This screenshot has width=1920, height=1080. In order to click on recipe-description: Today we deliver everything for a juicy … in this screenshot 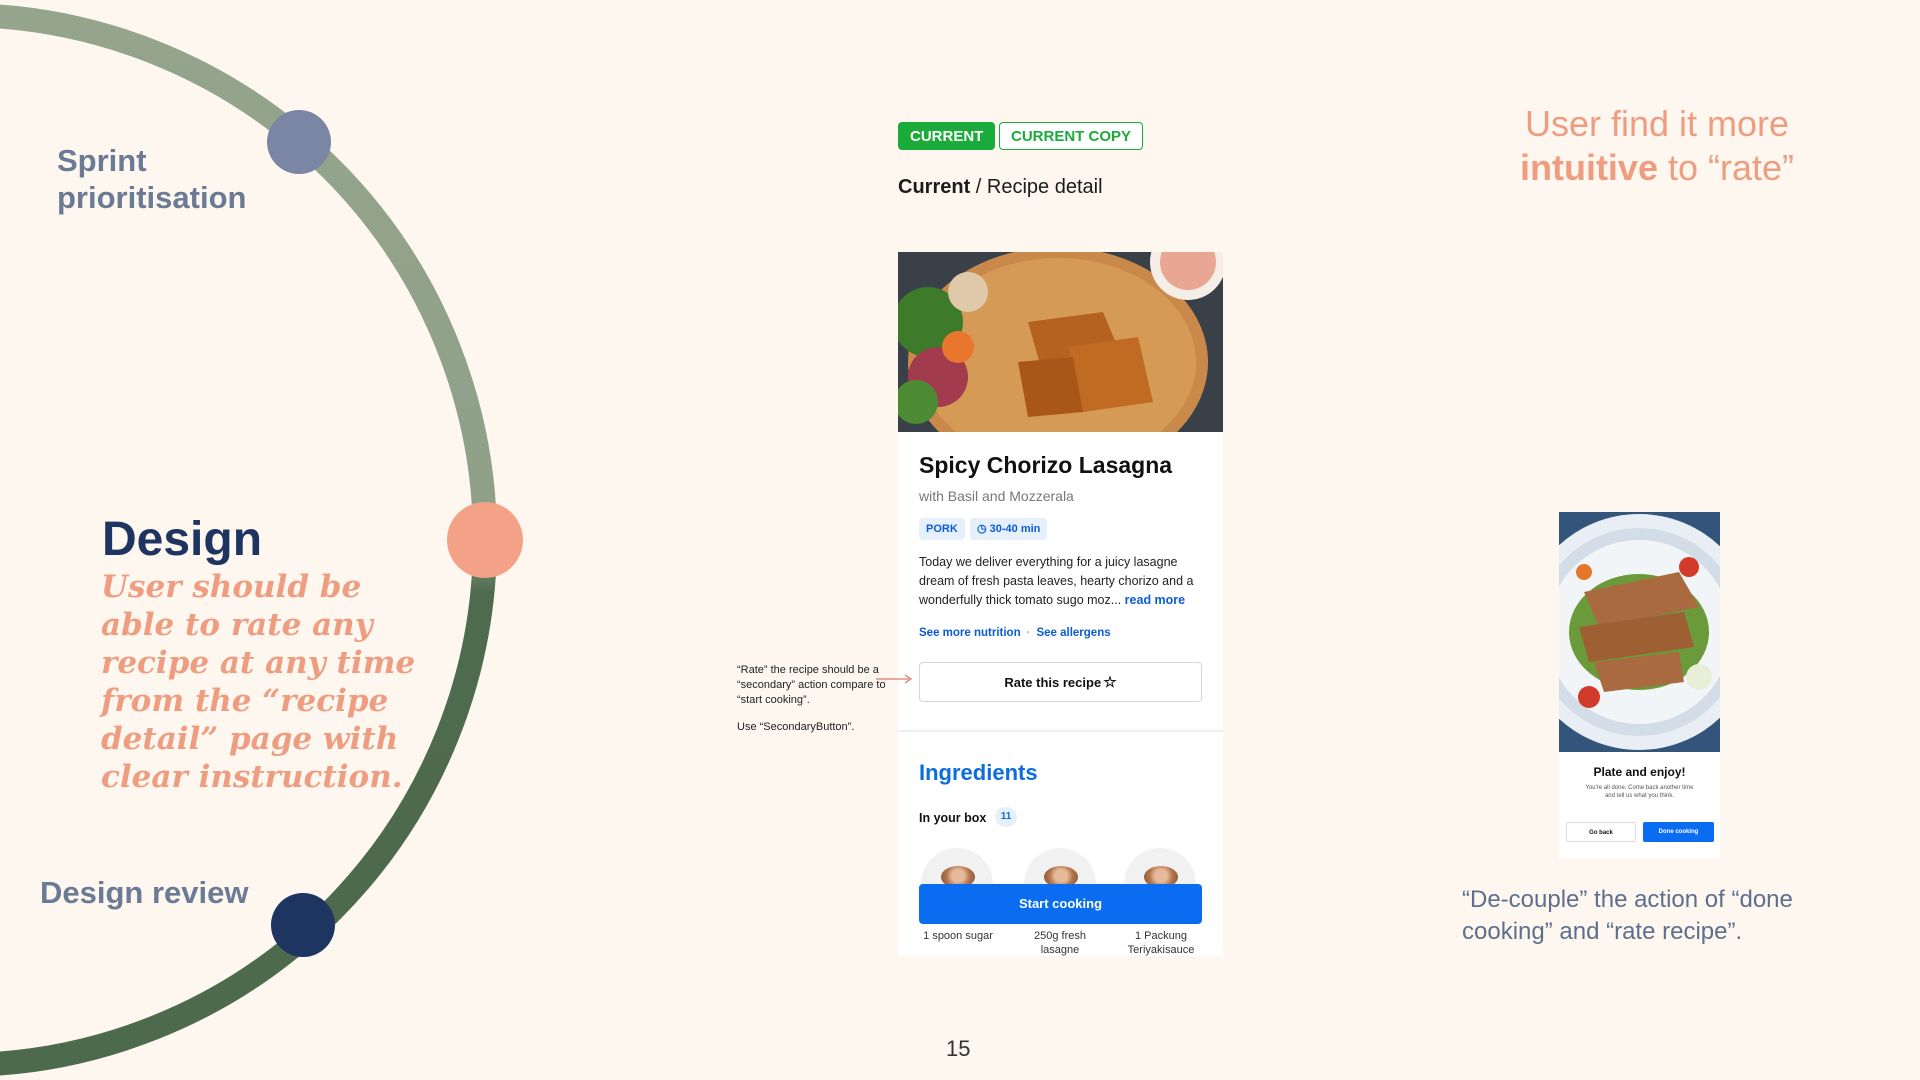, I will do `click(1064, 581)`.